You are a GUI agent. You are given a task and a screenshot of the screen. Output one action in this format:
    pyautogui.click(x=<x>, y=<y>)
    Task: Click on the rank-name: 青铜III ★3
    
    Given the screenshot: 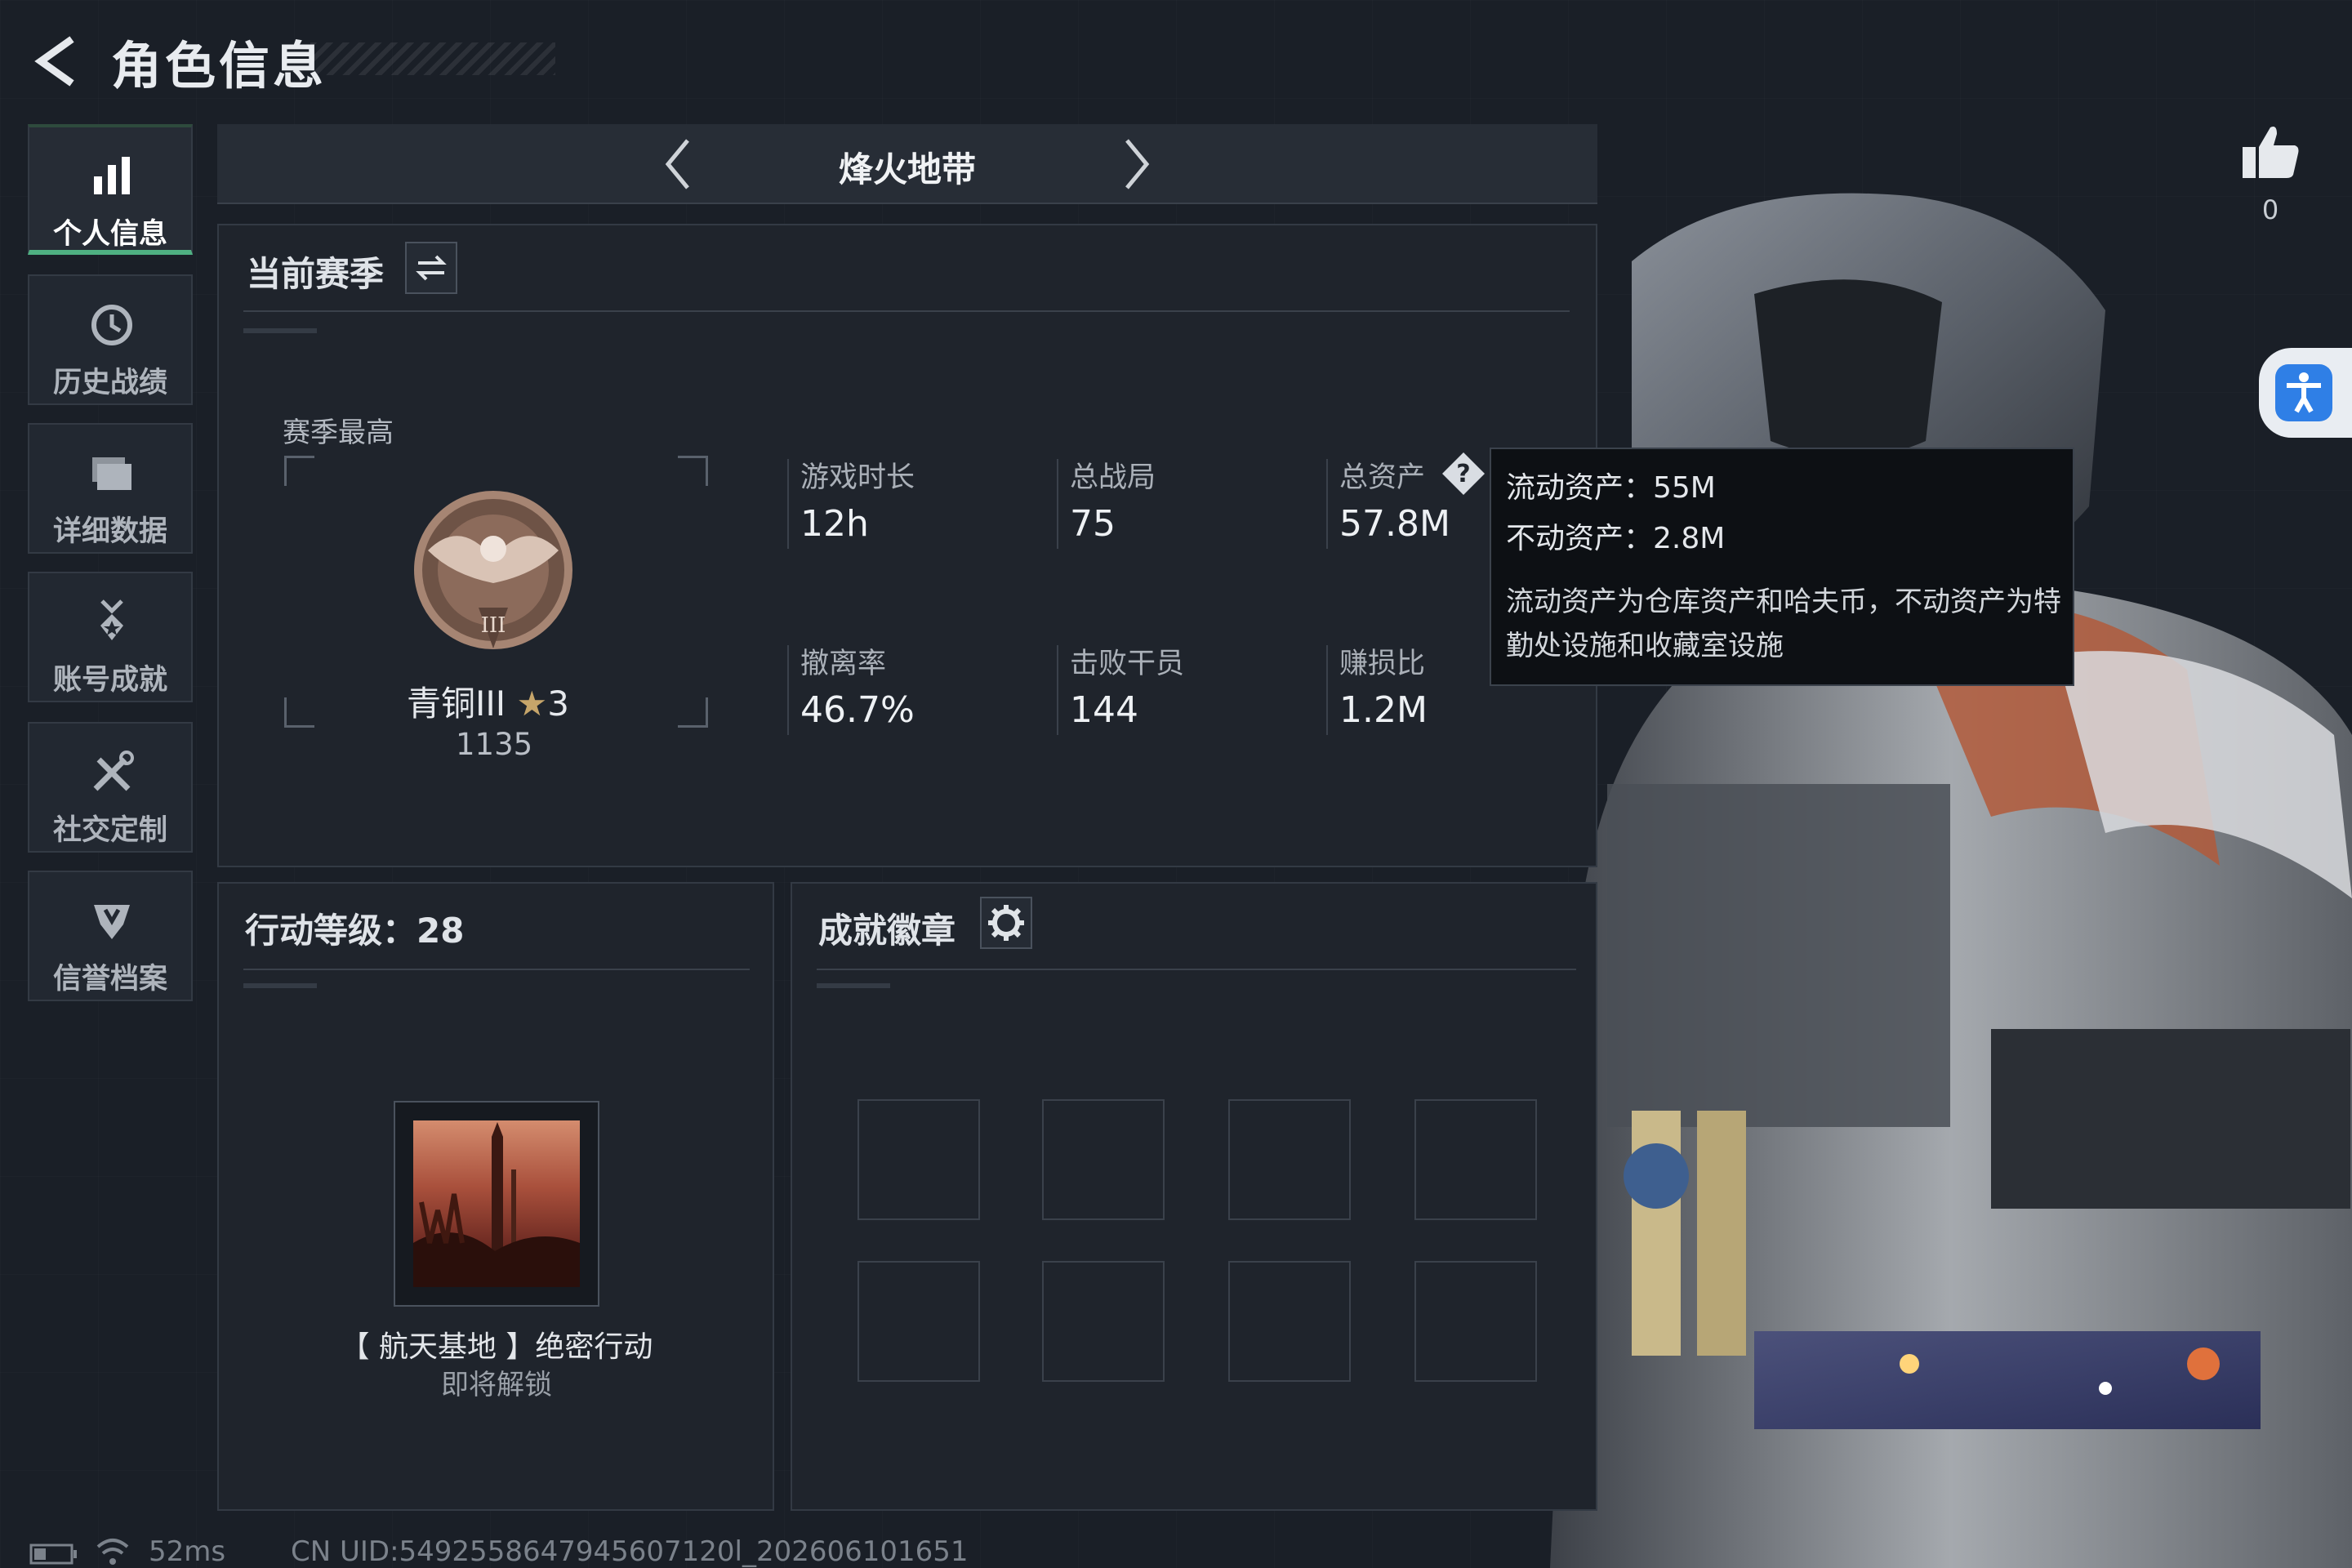 What is the action you would take?
    pyautogui.click(x=488, y=701)
    